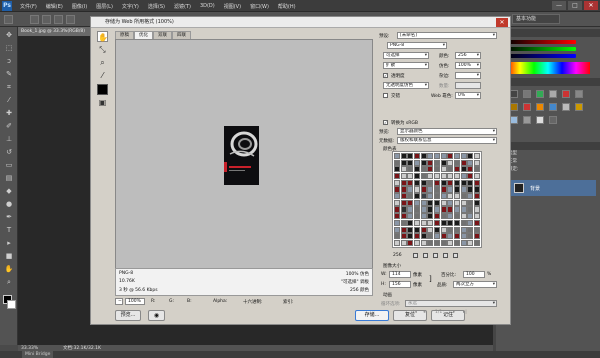 The image size is (600, 358). Describe the element at coordinates (9, 126) in the screenshot. I see `brush-tool-icon: ✐` at that location.